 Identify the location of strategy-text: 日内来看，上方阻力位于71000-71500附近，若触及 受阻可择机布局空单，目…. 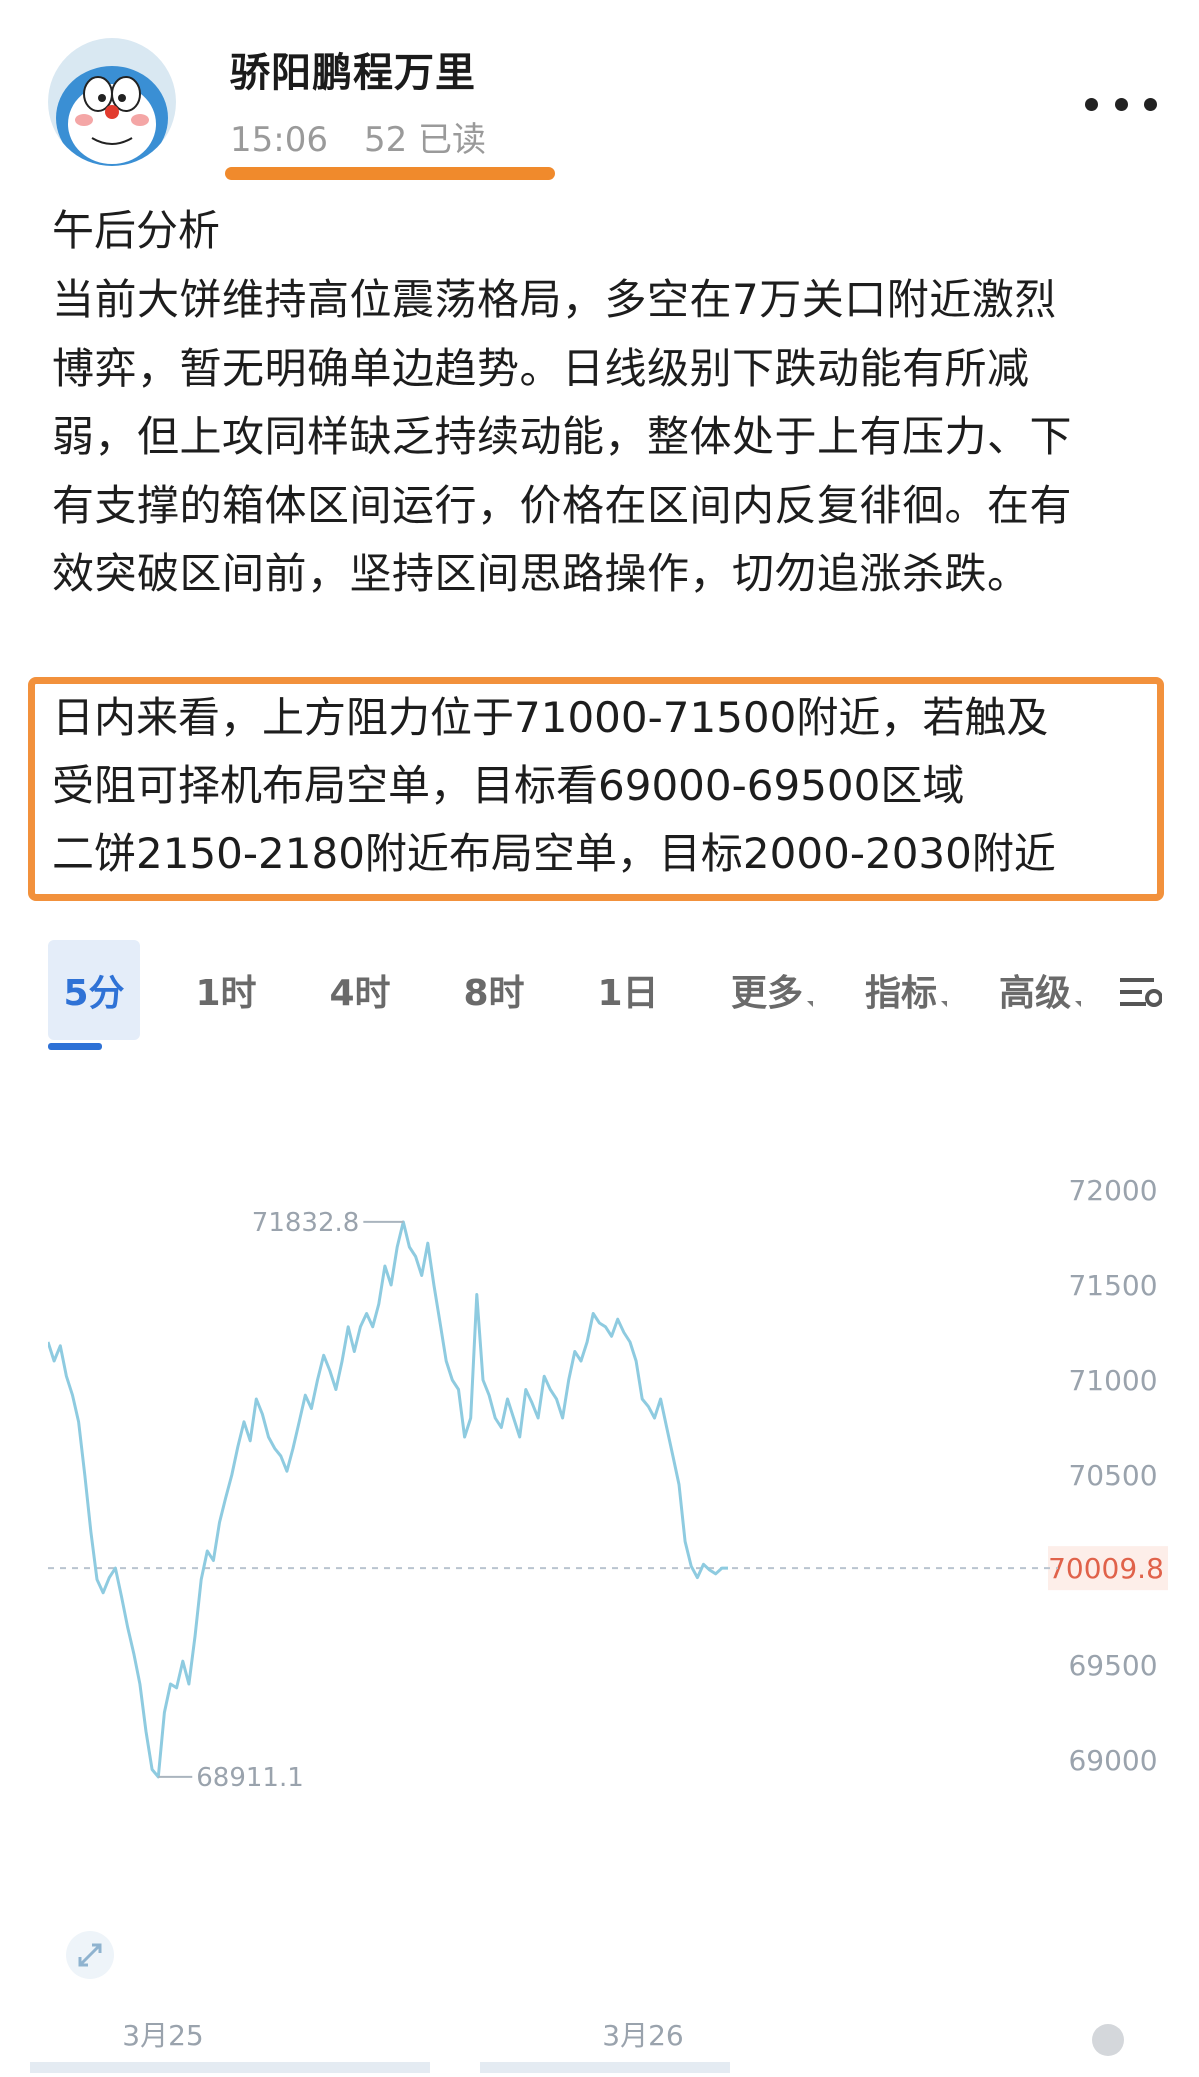
(554, 786).